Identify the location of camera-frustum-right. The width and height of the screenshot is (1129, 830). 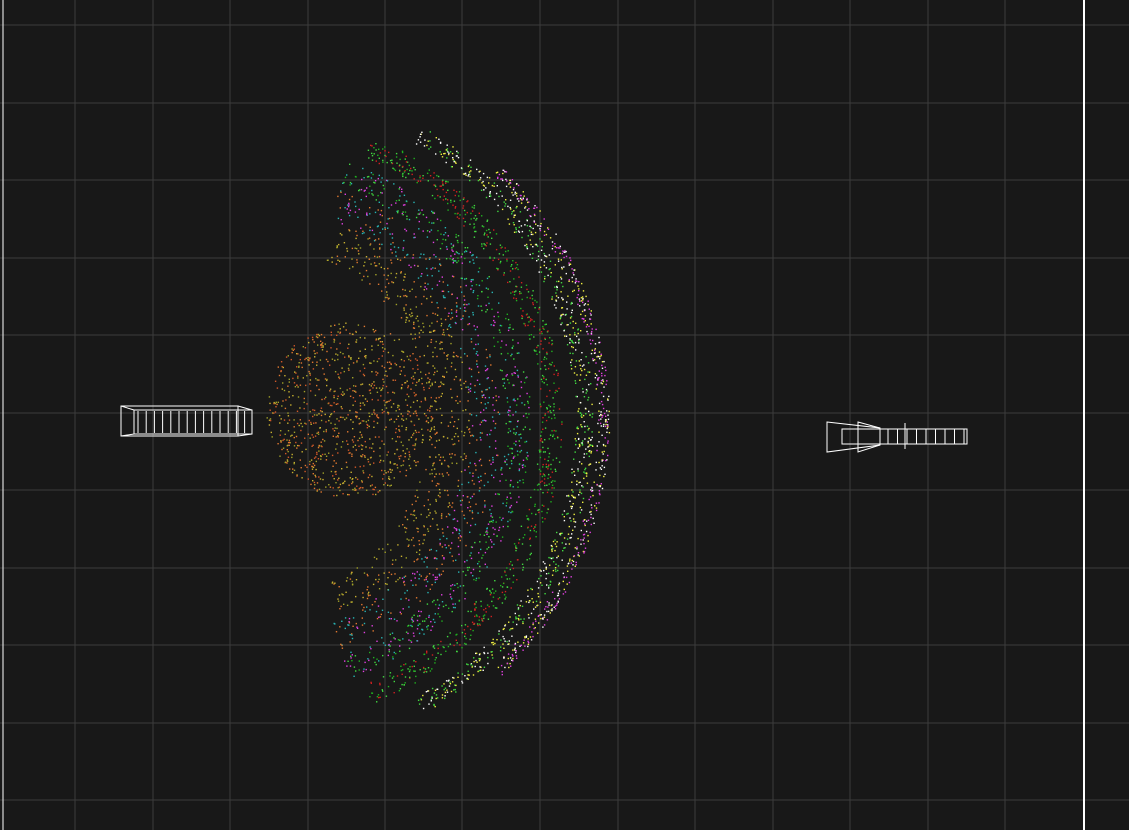
(897, 437).